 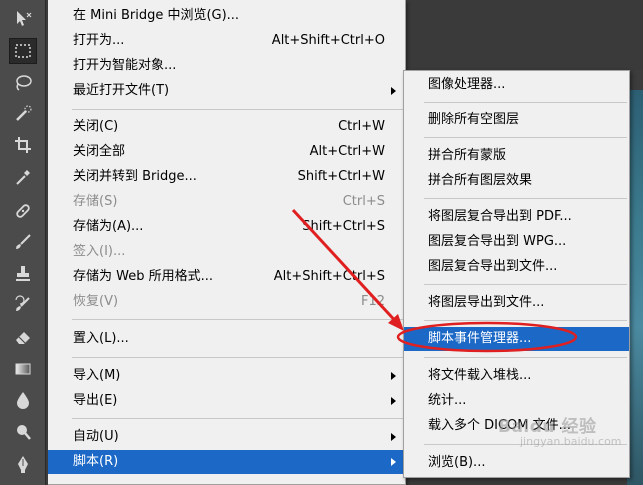 I want to click on menu-item-export: 导出(E), so click(x=226, y=401).